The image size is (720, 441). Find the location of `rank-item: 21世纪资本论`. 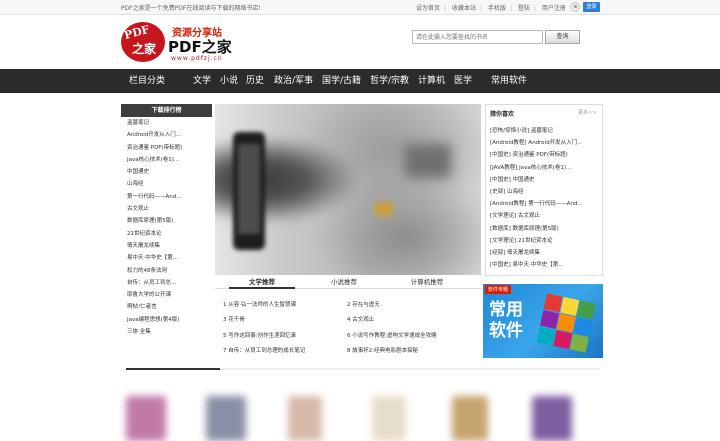

rank-item: 21世纪资本论 is located at coordinates (166, 234).